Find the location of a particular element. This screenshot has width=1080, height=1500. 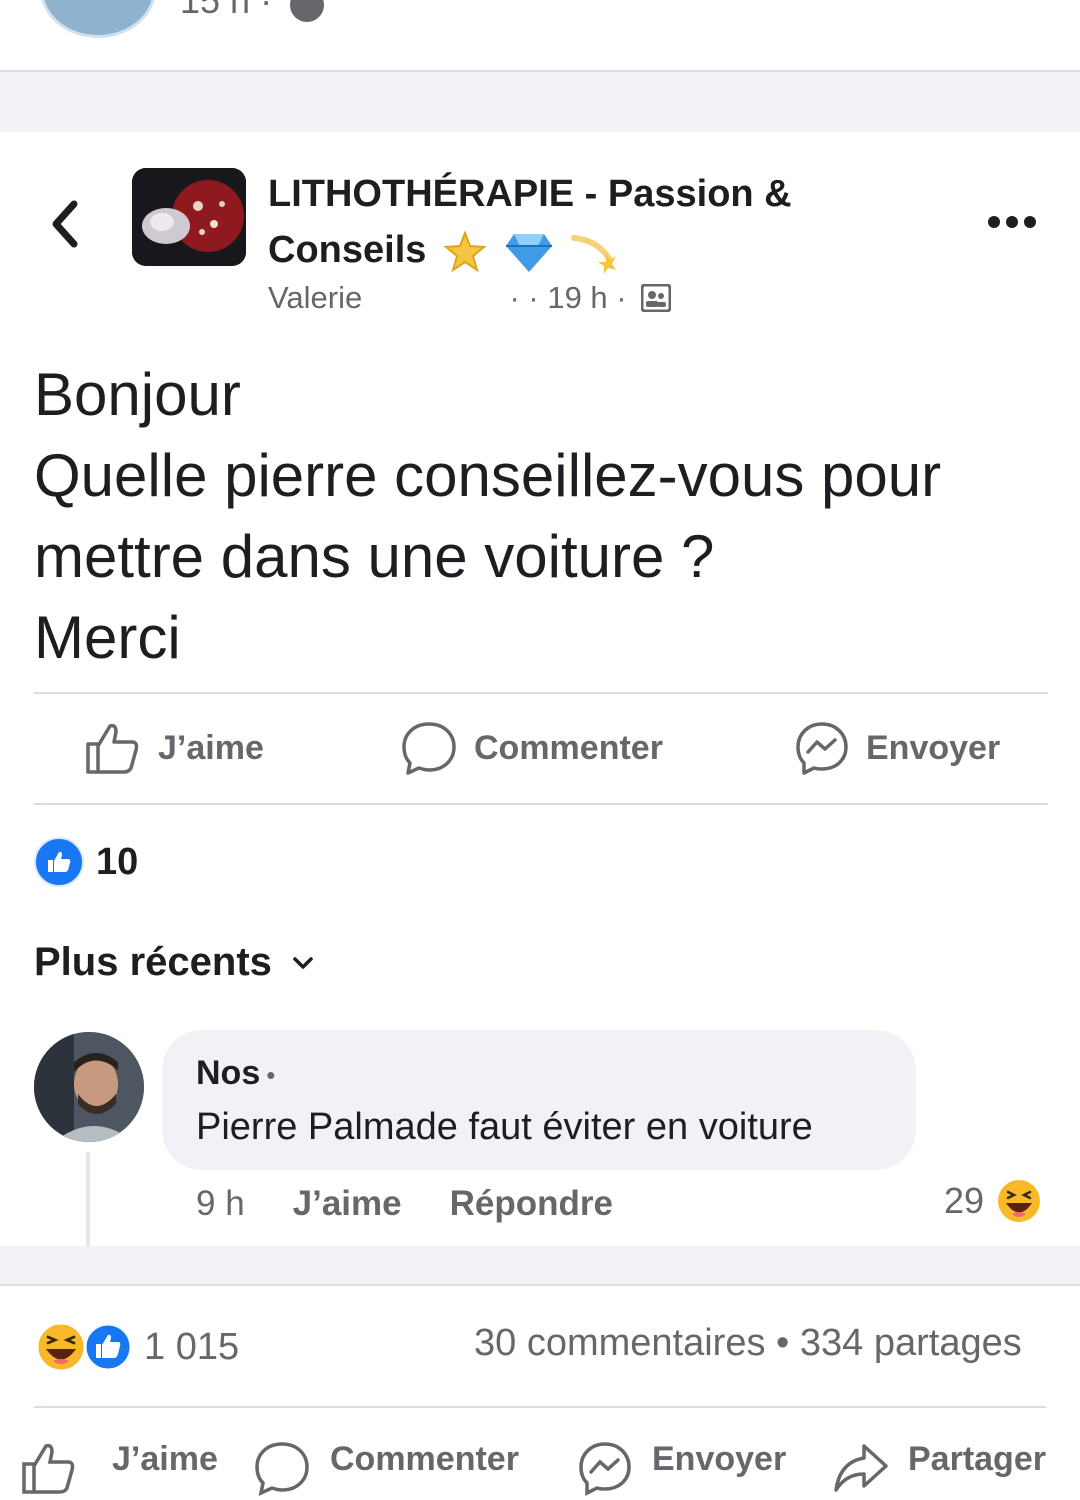

total-reactions: 1 015 is located at coordinates (192, 1346).